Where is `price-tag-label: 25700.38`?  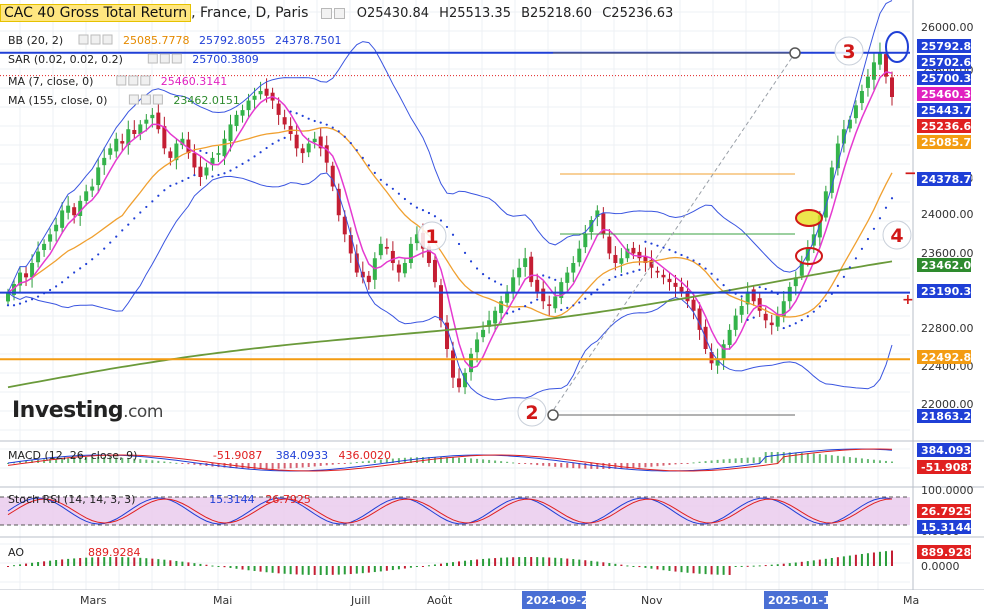 price-tag-label: 25700.38 is located at coordinates (950, 78).